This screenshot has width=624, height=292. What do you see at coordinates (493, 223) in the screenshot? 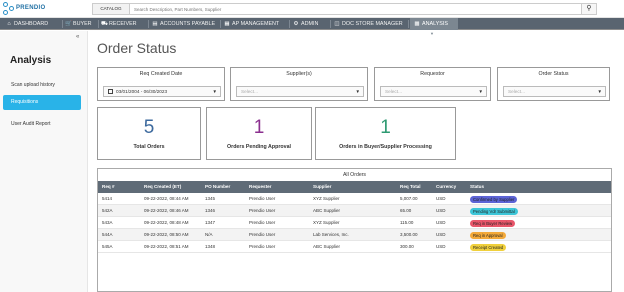
I see `status-badge: Req in Buyer Review` at bounding box center [493, 223].